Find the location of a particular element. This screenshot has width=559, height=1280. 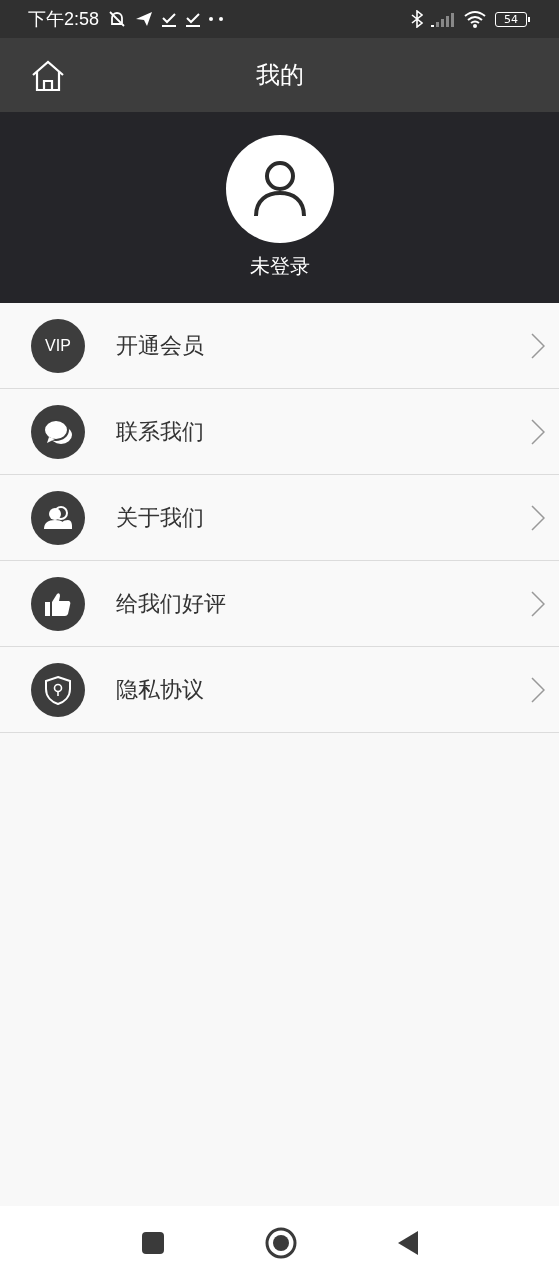

people-icon is located at coordinates (58, 517).